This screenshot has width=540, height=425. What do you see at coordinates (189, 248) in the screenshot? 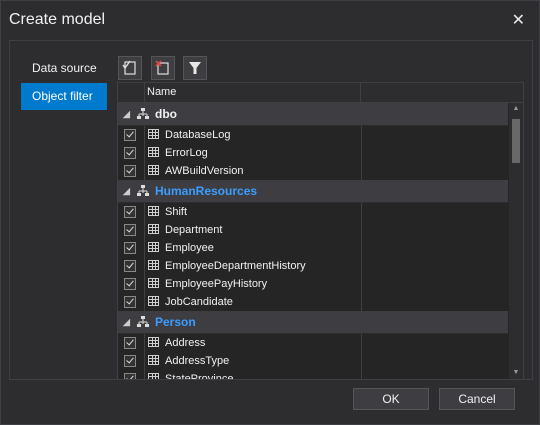
I see `row-name: Employee` at bounding box center [189, 248].